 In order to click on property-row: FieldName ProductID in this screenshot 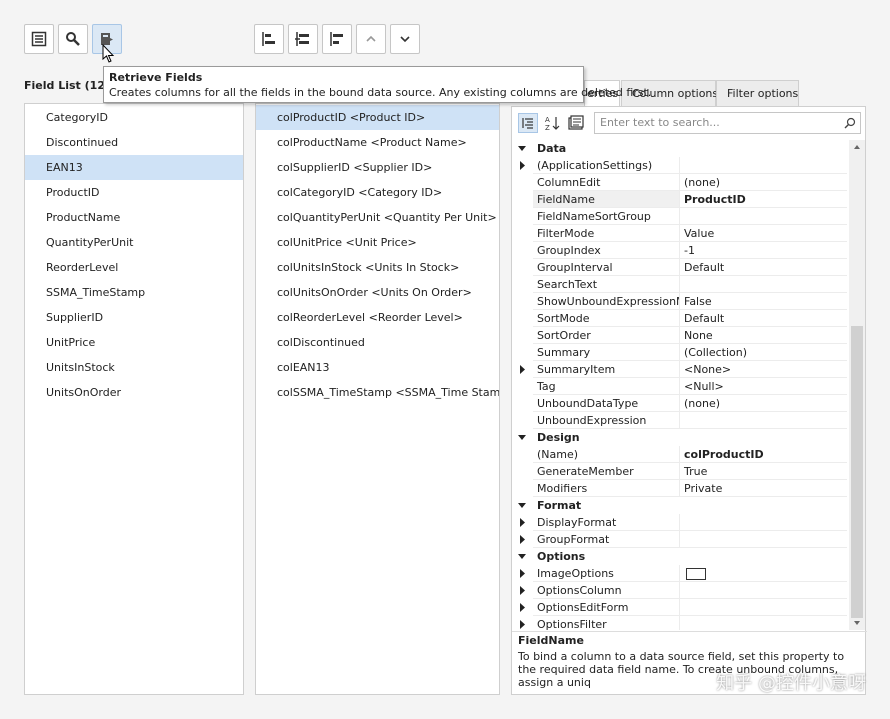, I will do `click(679, 199)`.